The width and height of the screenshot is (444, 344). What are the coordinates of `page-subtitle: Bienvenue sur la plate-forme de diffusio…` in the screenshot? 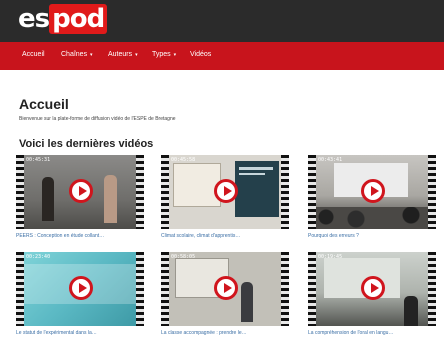 It's located at (97, 119).